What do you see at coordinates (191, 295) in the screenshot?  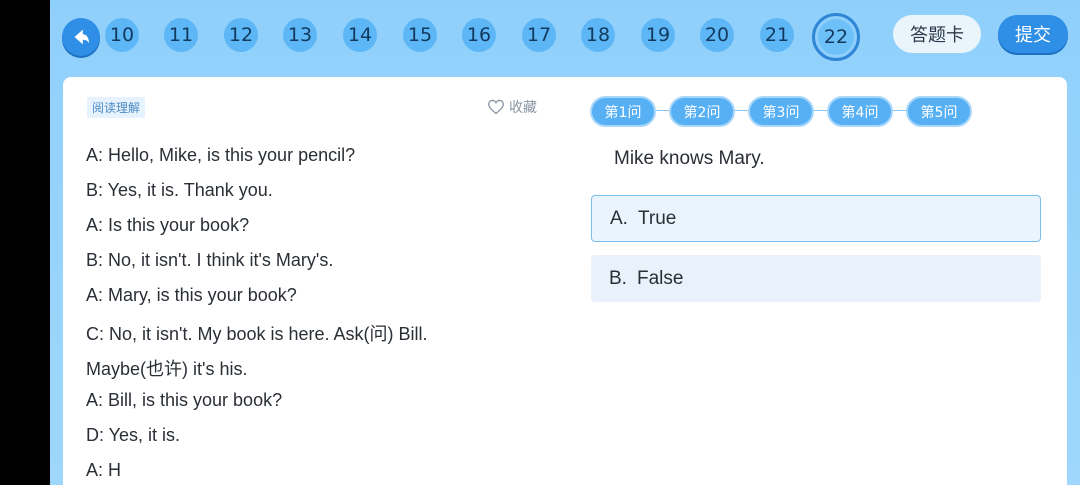 I see `passage-line: A: Mary, is this your book?` at bounding box center [191, 295].